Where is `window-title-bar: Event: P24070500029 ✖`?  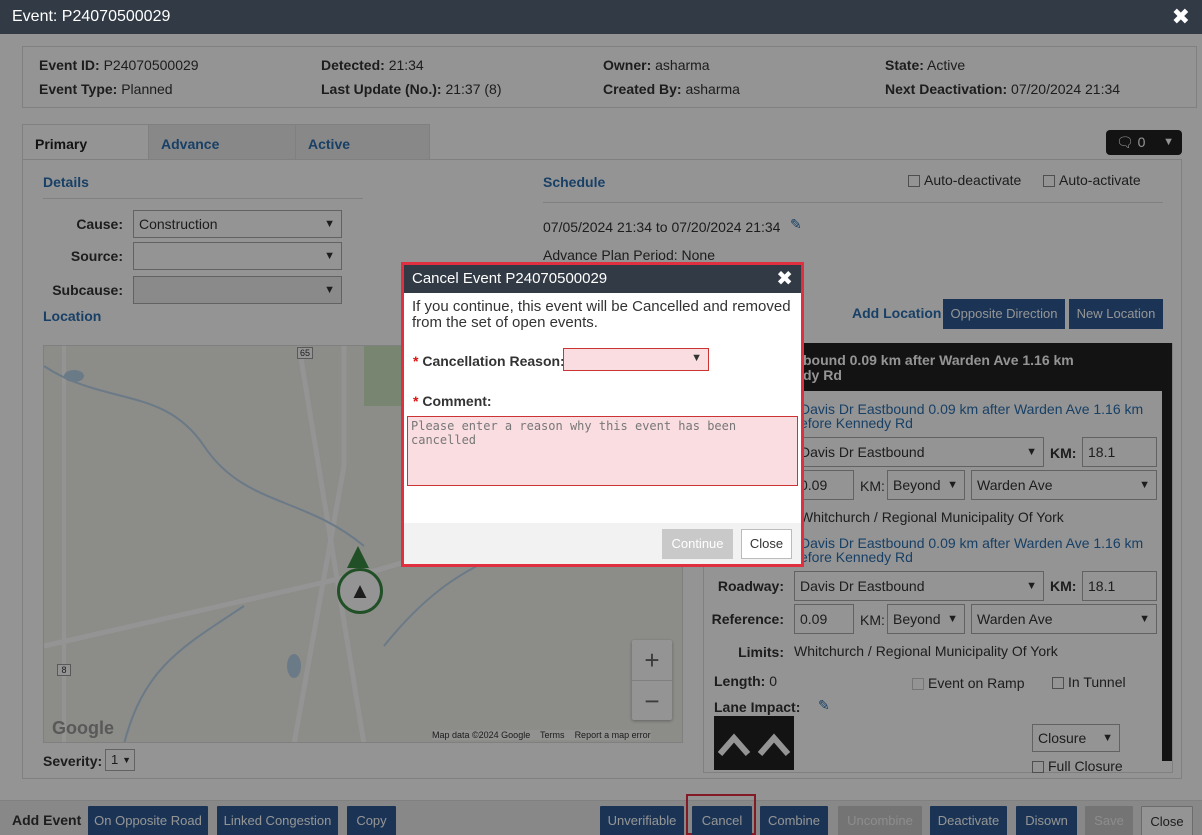 window-title-bar: Event: P24070500029 ✖ is located at coordinates (601, 17).